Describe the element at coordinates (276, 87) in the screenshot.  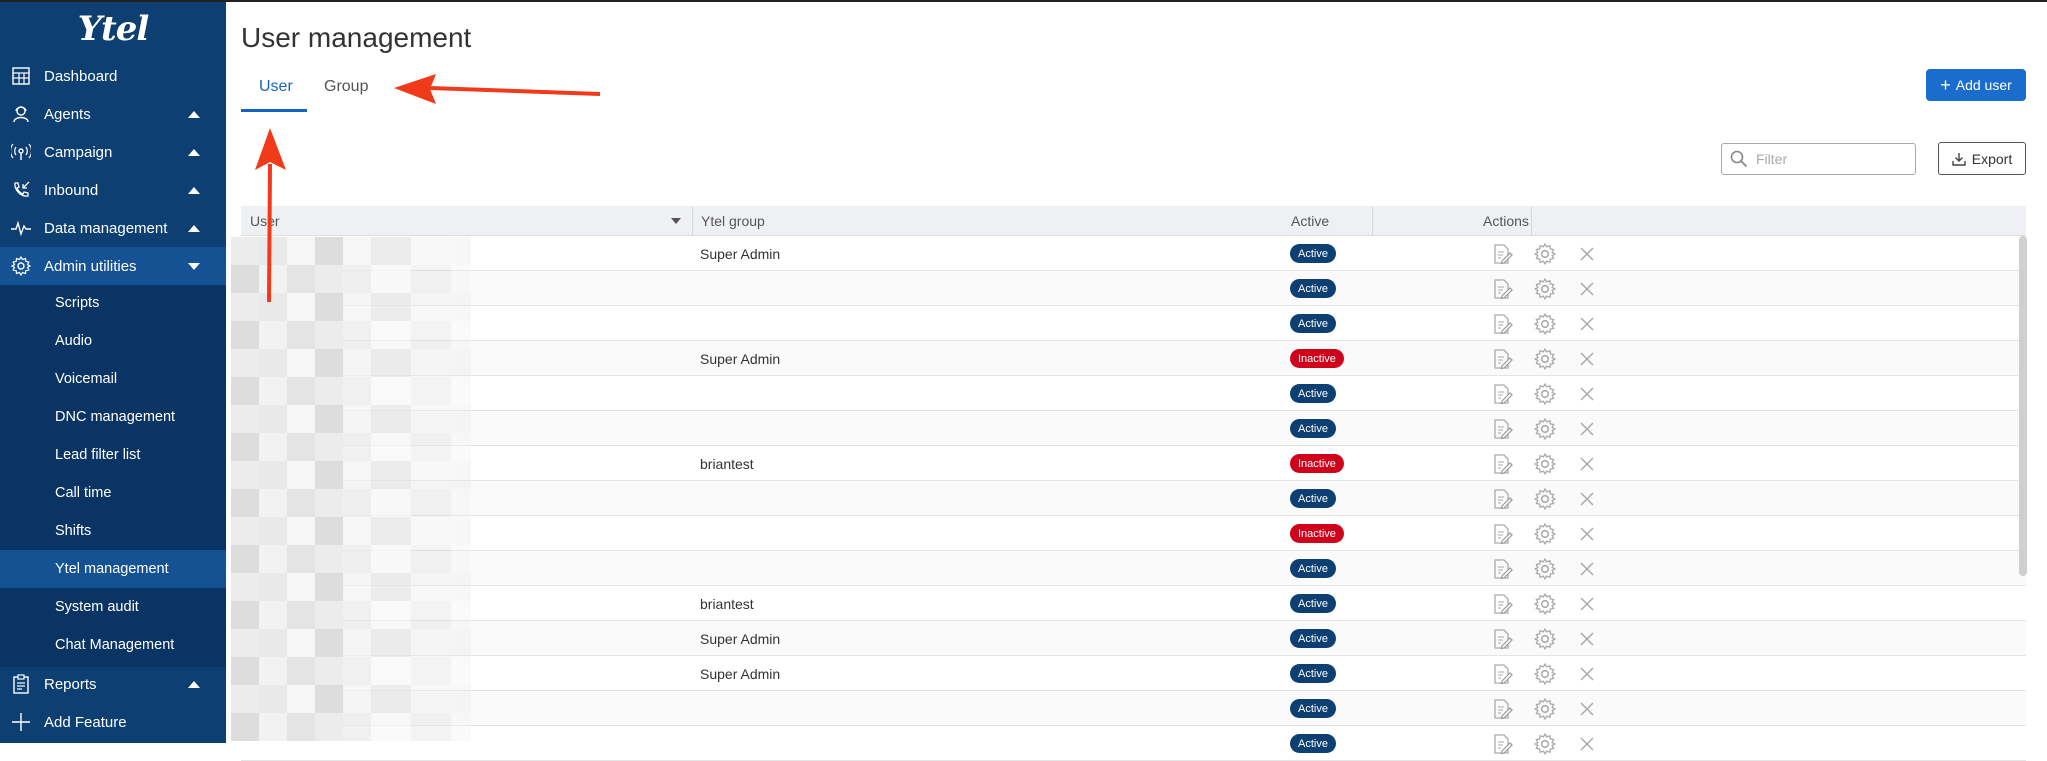
I see `tab-user: User` at that location.